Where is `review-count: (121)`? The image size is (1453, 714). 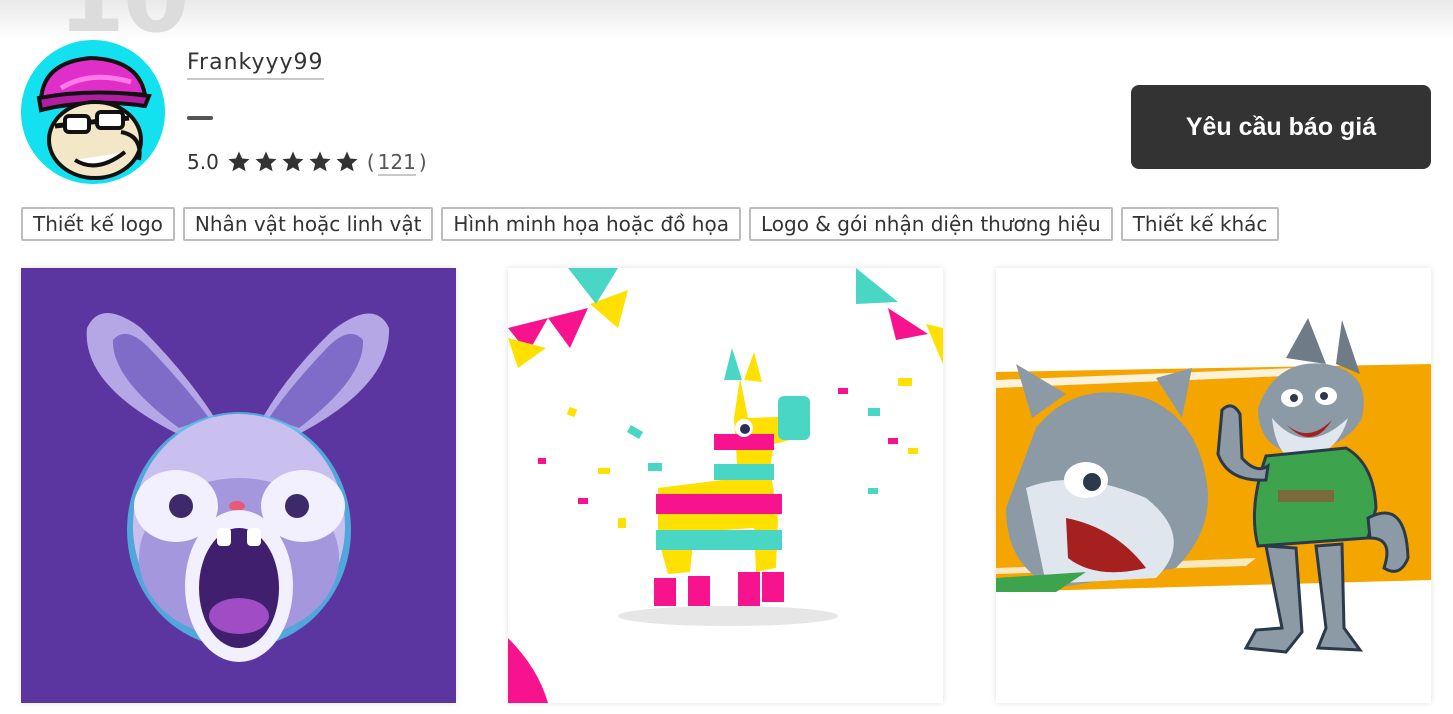 review-count: (121) is located at coordinates (397, 163).